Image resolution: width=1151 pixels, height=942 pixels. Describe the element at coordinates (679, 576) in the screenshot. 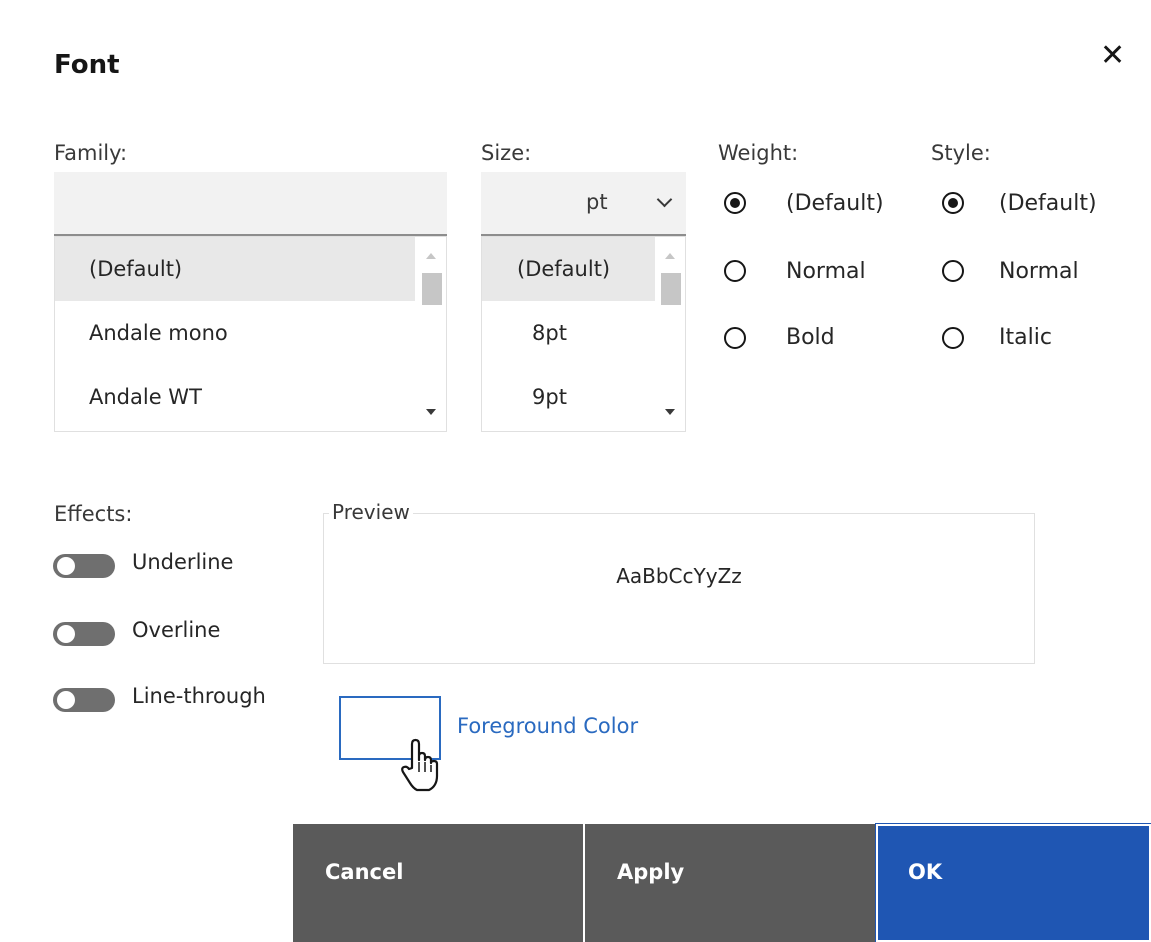

I see `preview-text: AaBbCcYyZz` at that location.